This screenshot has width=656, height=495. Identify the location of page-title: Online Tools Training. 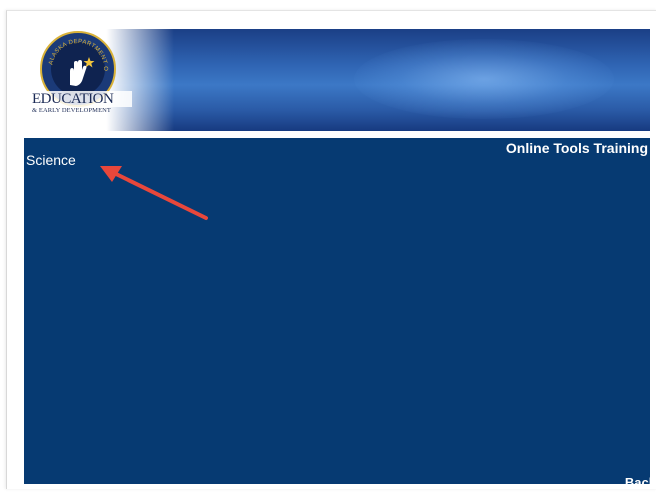
(576, 148).